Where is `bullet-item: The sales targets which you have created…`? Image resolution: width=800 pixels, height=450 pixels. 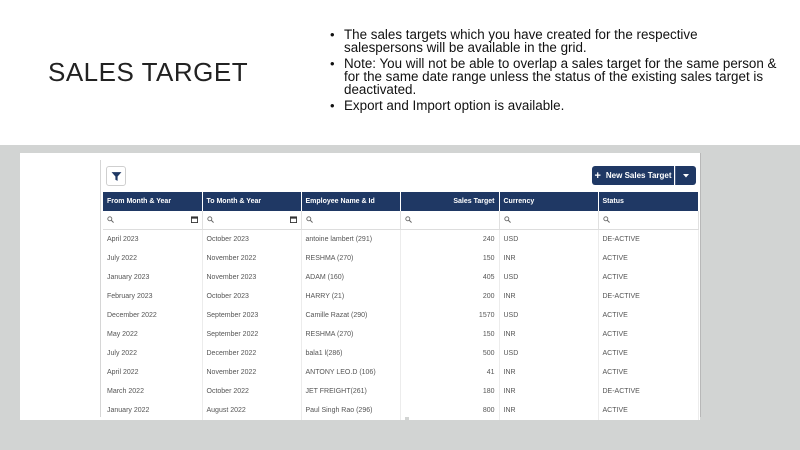 bullet-item: The sales targets which you have created… is located at coordinates (555, 41).